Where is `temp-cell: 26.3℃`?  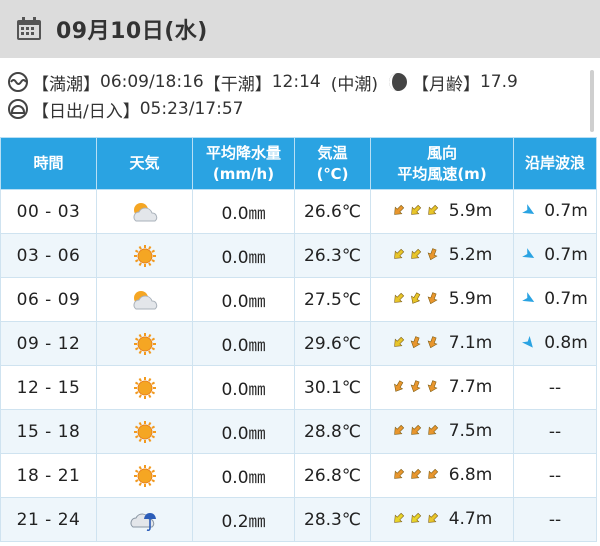
temp-cell: 26.3℃ is located at coordinates (332, 255).